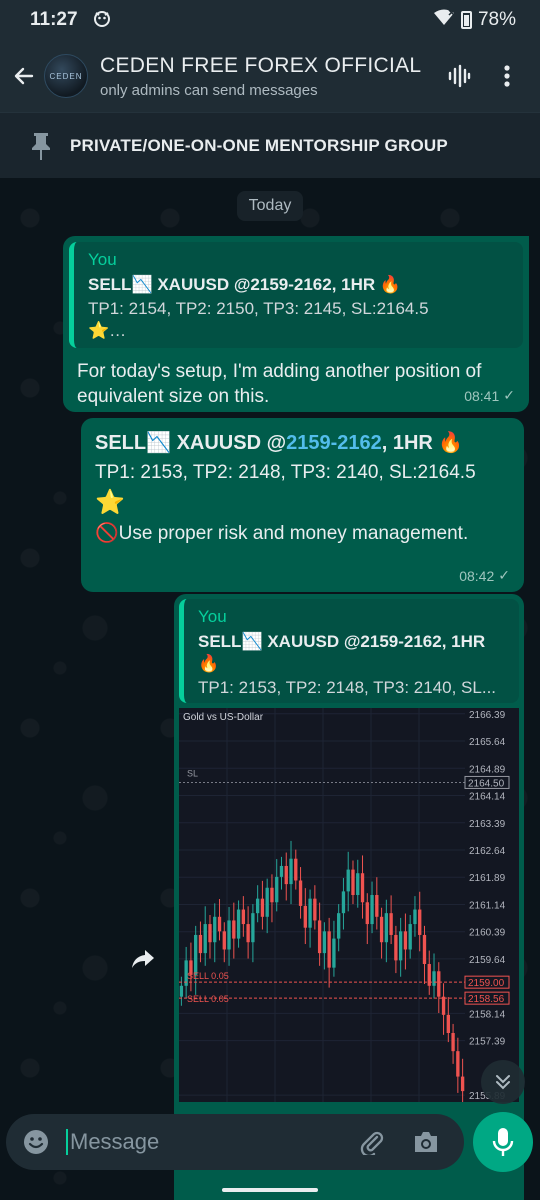  Describe the element at coordinates (261, 65) in the screenshot. I see `chat-title: CEDEN FREE FOREX OFFICIAL` at that location.